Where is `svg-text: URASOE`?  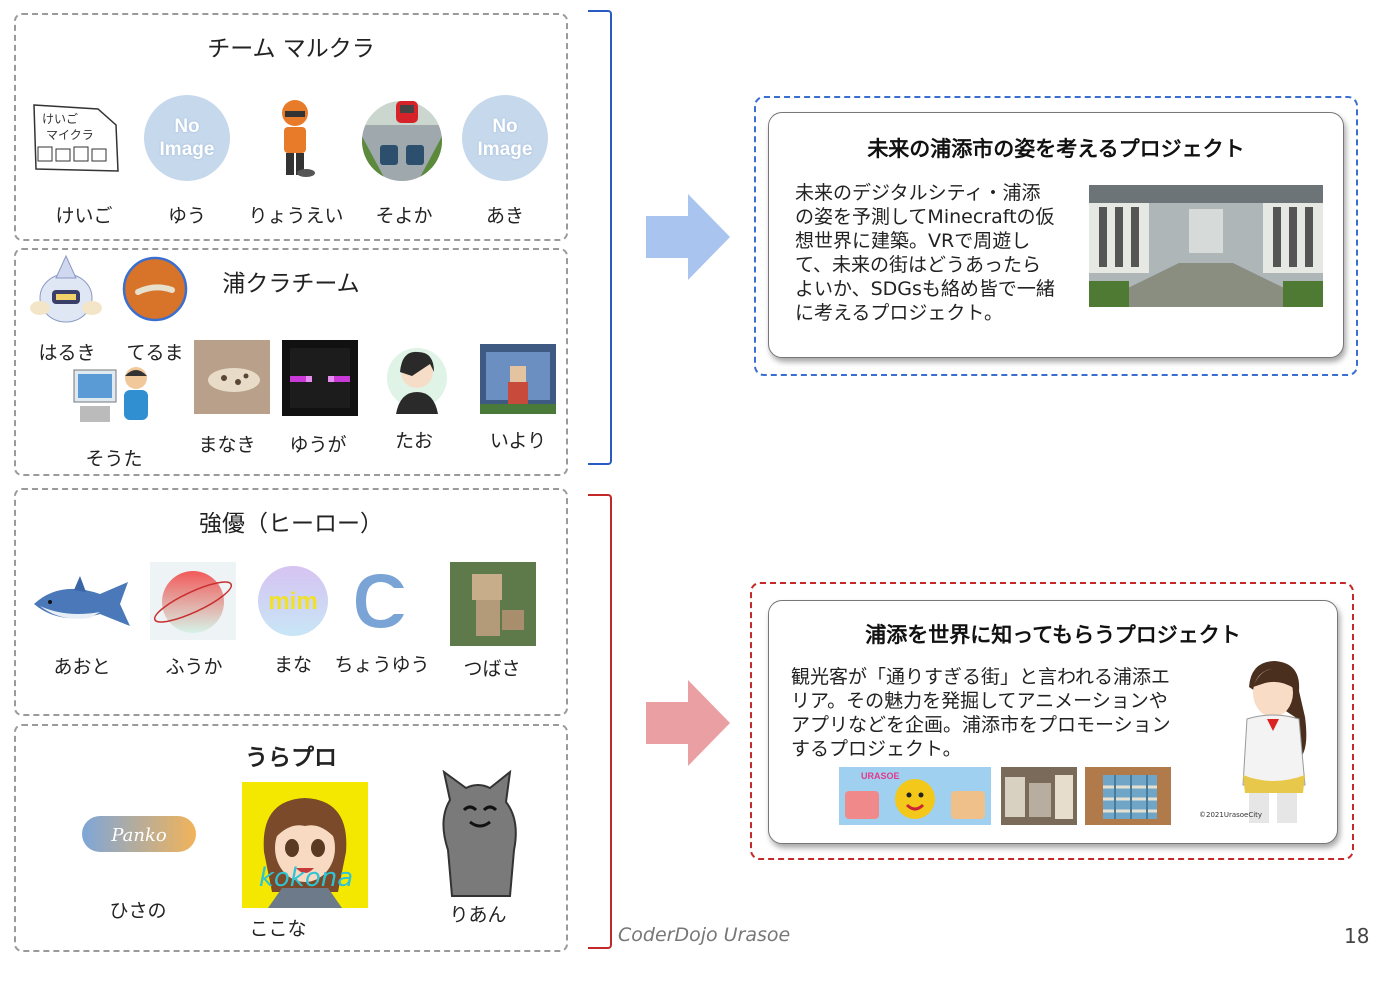 svg-text: URASOE is located at coordinates (880, 776).